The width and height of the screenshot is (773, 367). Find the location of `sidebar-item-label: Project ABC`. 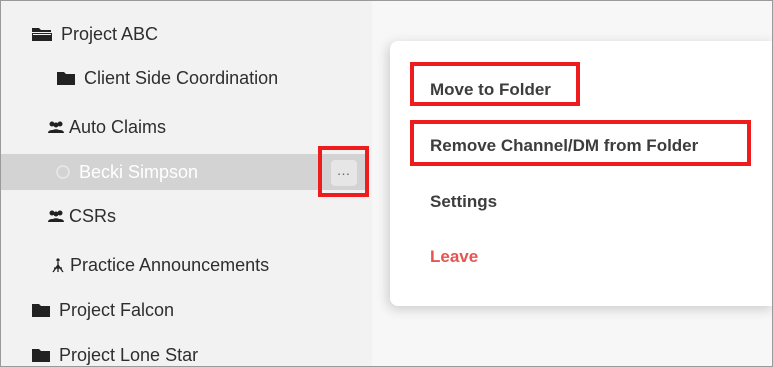

sidebar-item-label: Project ABC is located at coordinates (110, 33).